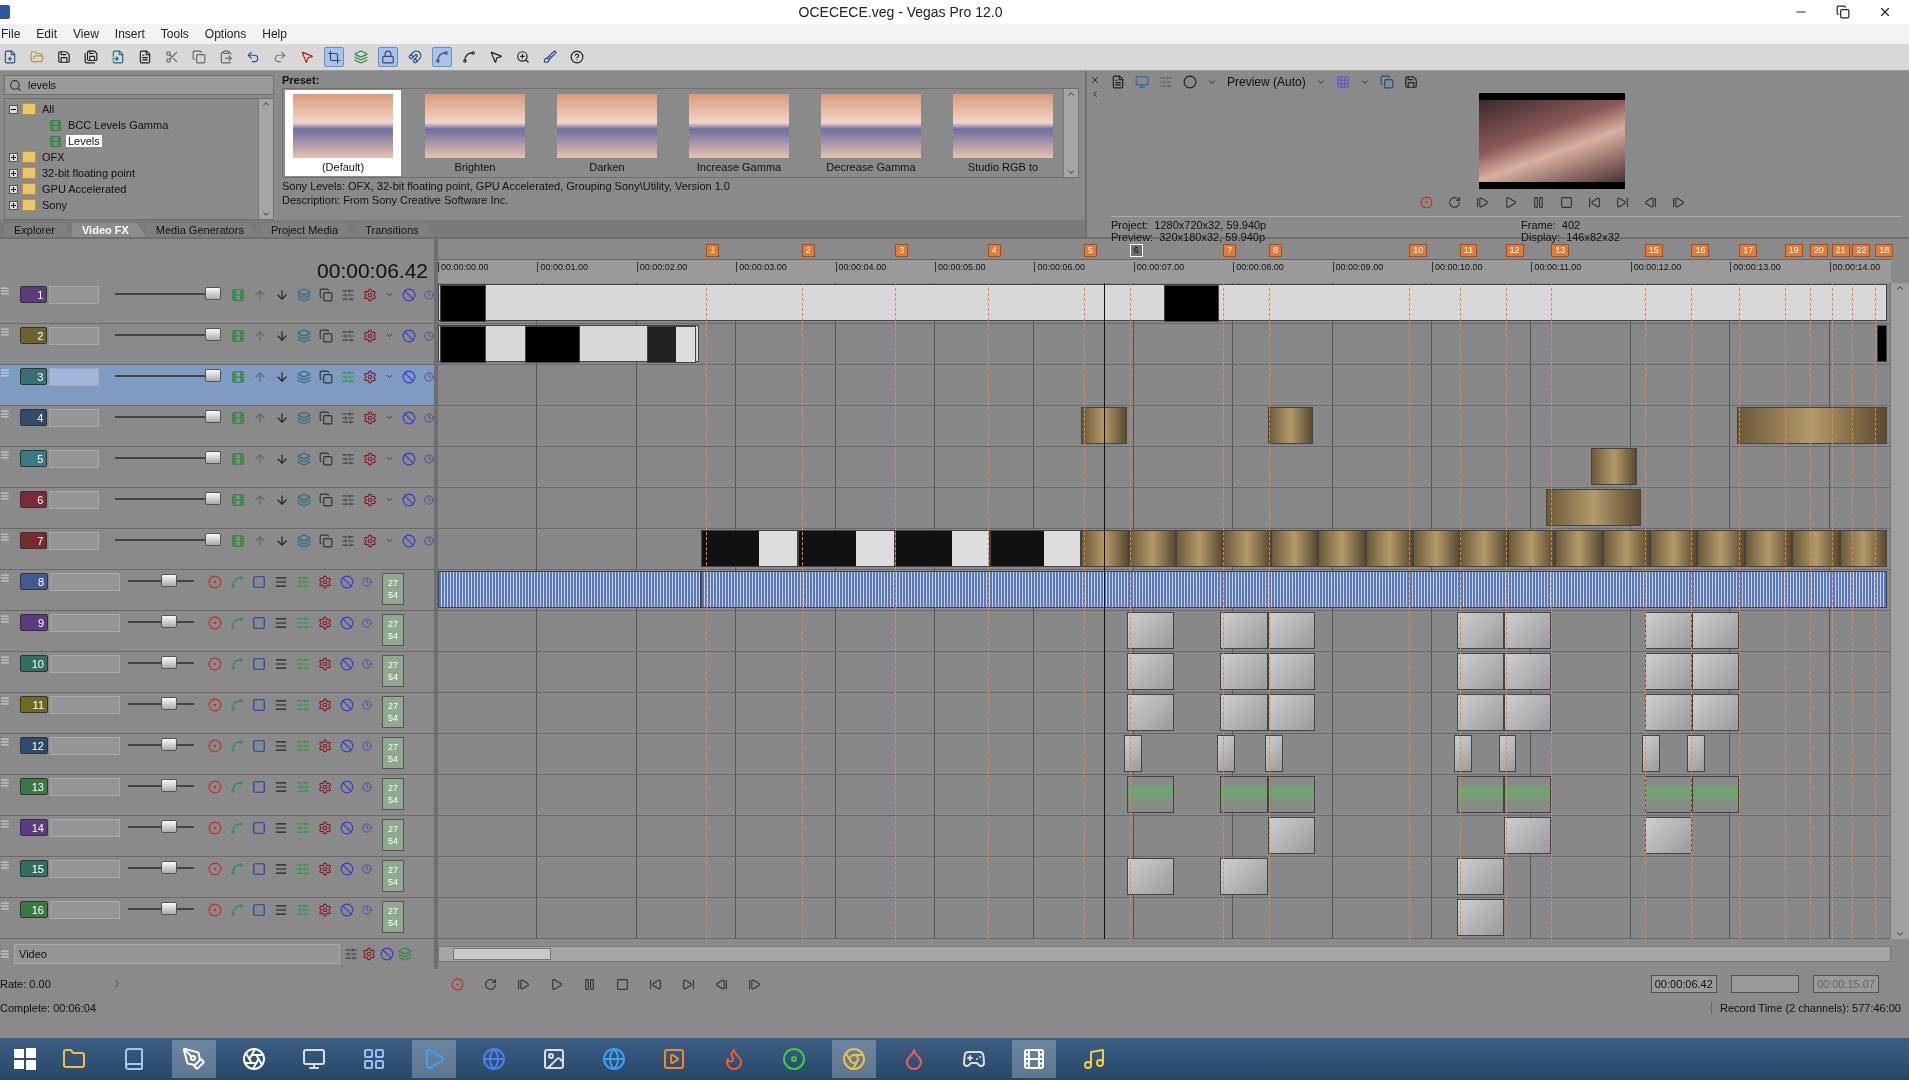 This screenshot has width=1909, height=1080. What do you see at coordinates (1212, 237) in the screenshot?
I see `info-value: 320x180x32, 59.940p` at bounding box center [1212, 237].